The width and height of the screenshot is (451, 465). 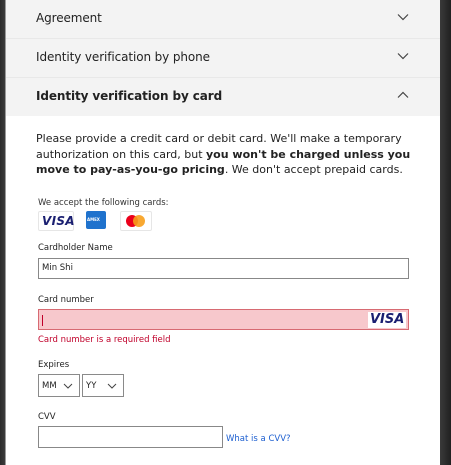 What do you see at coordinates (66, 300) in the screenshot?
I see `card-number-label: Card number` at bounding box center [66, 300].